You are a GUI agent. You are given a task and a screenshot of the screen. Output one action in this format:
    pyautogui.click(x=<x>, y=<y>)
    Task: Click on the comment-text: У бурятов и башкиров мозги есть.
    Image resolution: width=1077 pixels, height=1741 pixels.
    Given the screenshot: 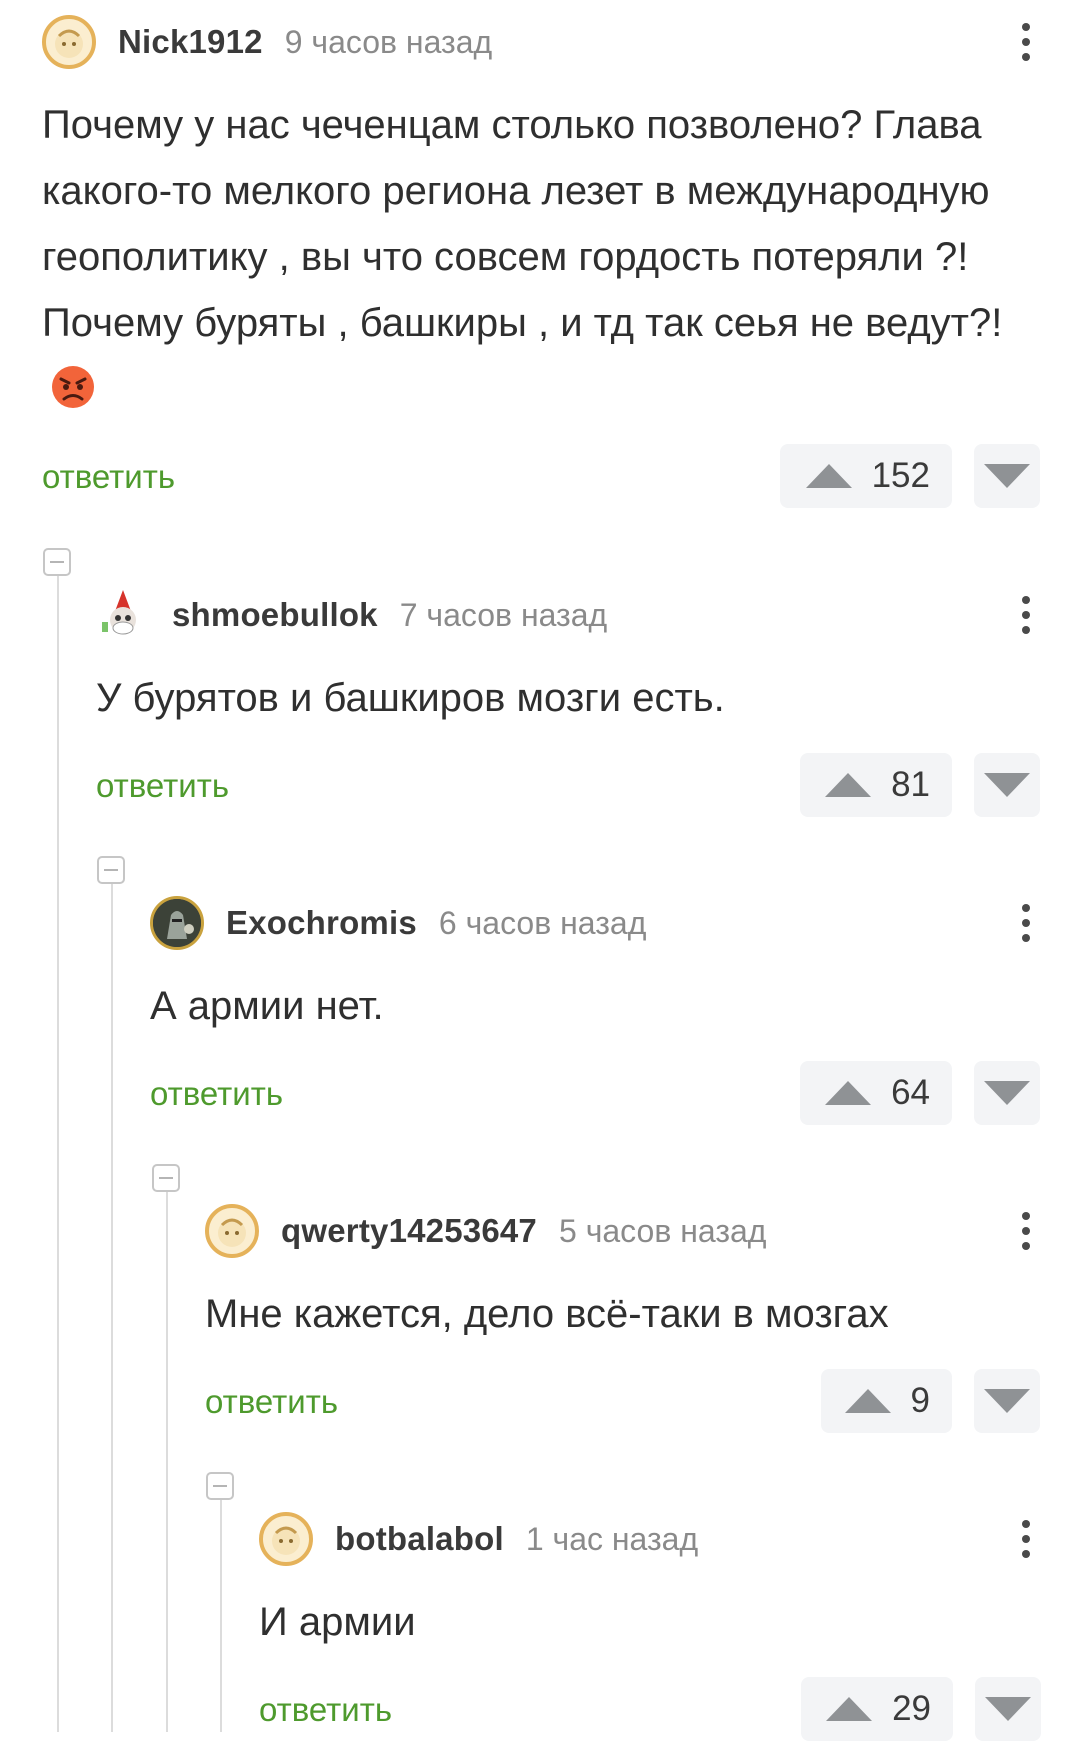 What is the action you would take?
    pyautogui.click(x=410, y=698)
    